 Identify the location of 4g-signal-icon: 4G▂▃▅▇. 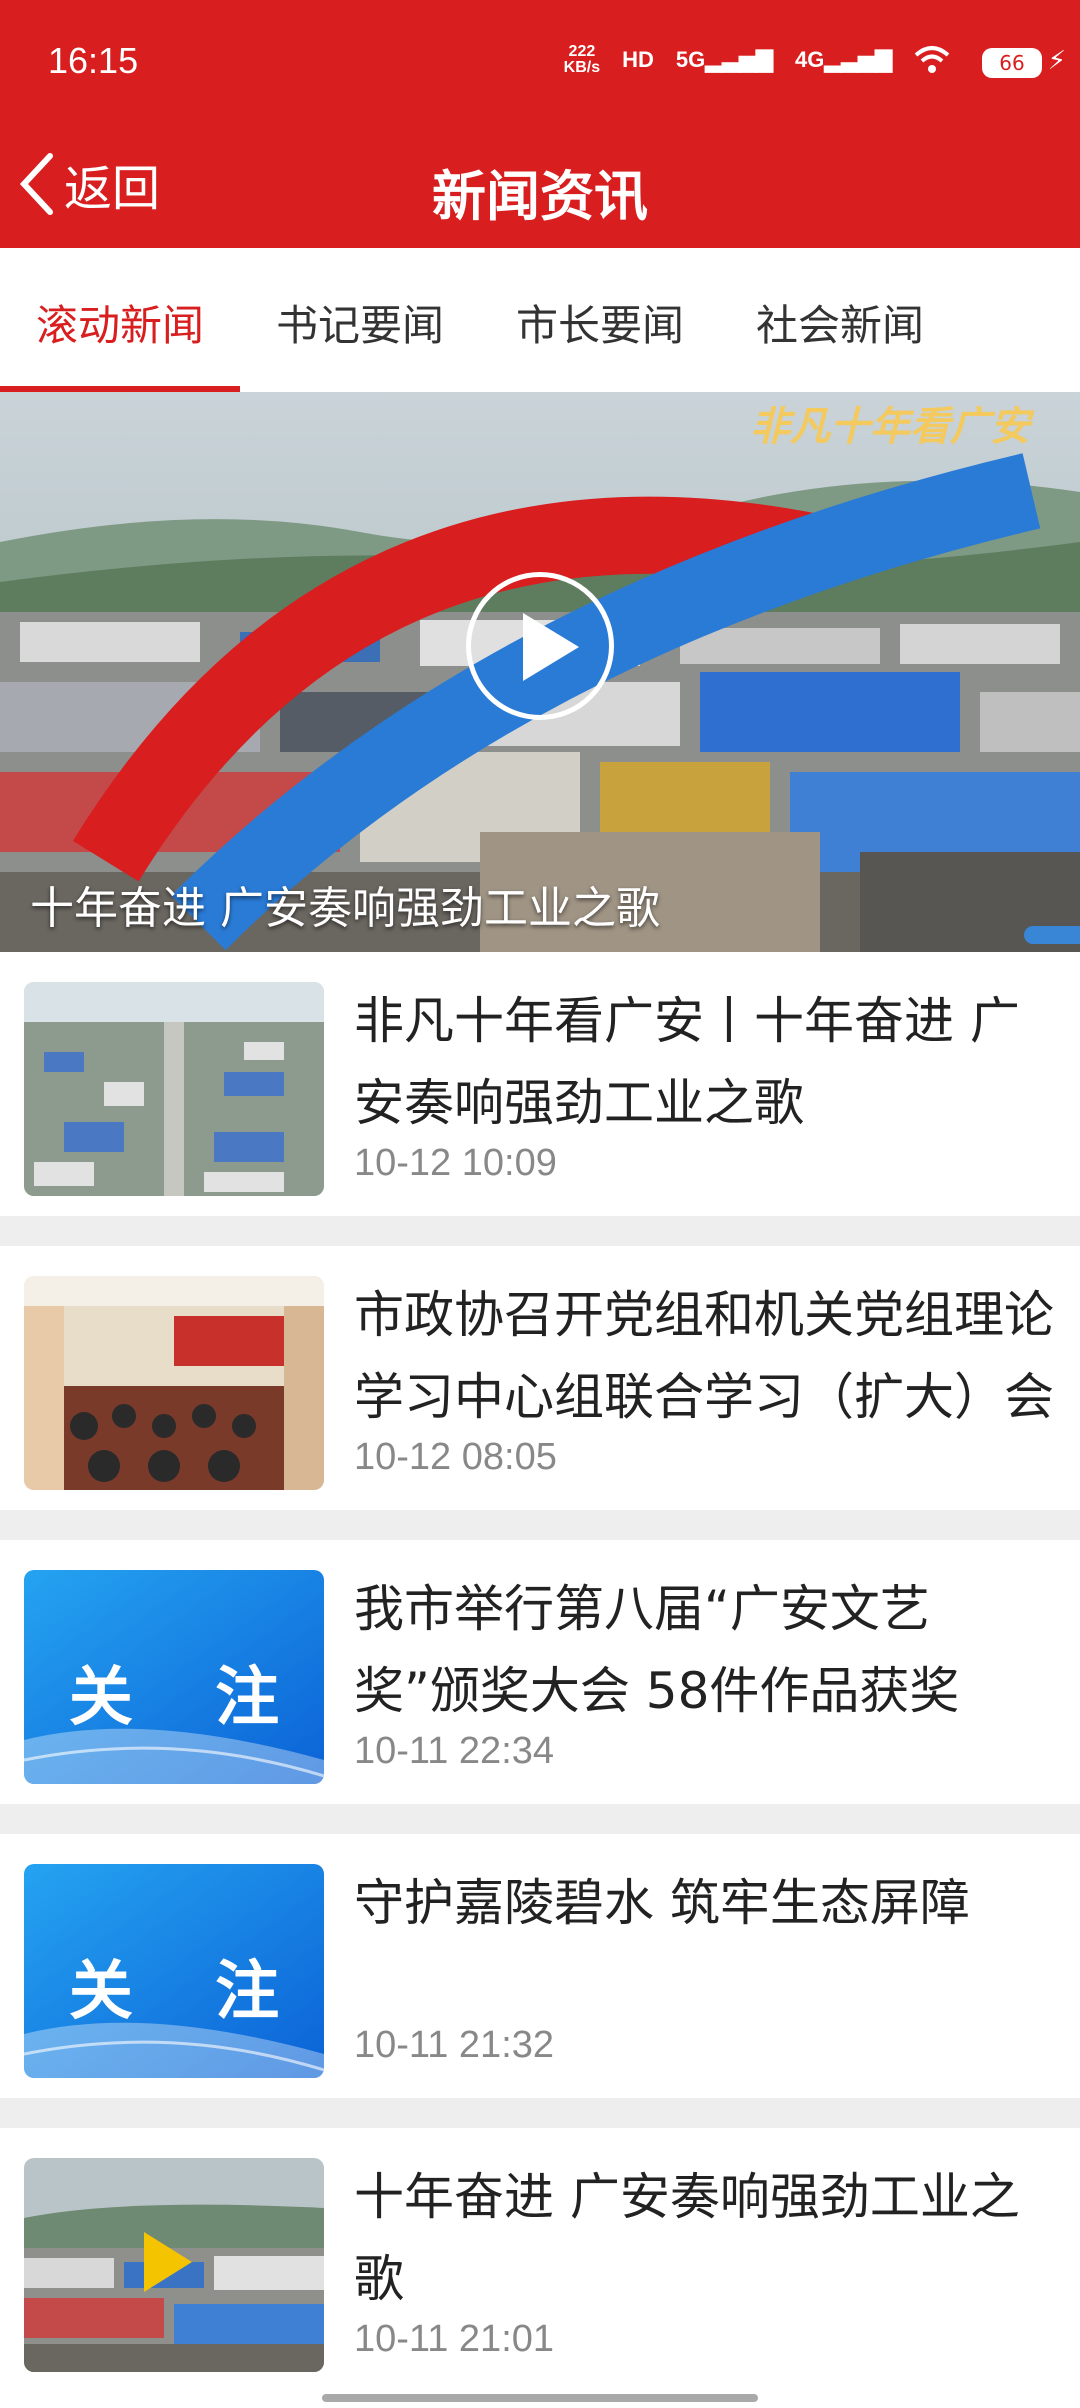
(843, 59).